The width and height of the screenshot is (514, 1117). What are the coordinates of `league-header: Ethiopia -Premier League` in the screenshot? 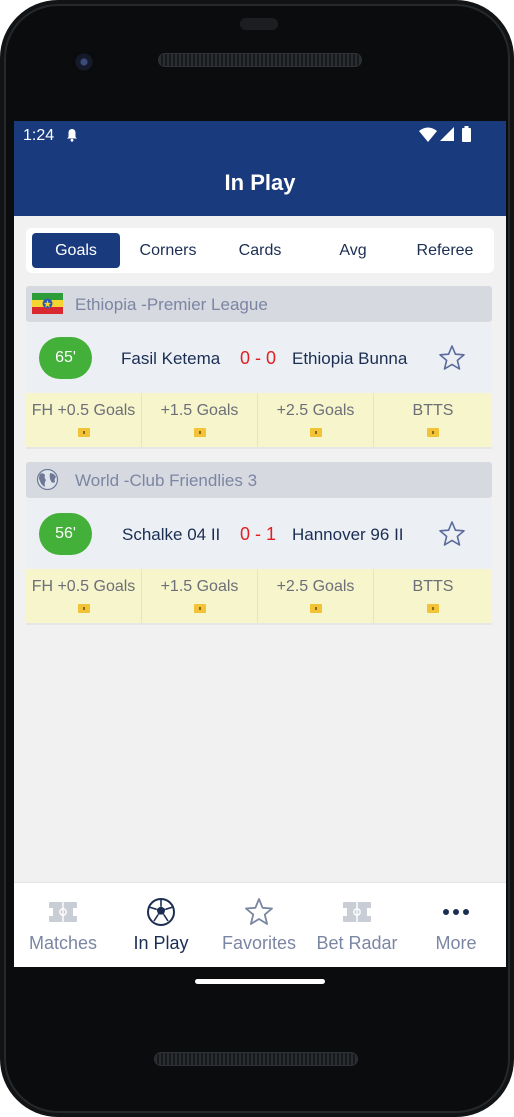 It's located at (259, 304).